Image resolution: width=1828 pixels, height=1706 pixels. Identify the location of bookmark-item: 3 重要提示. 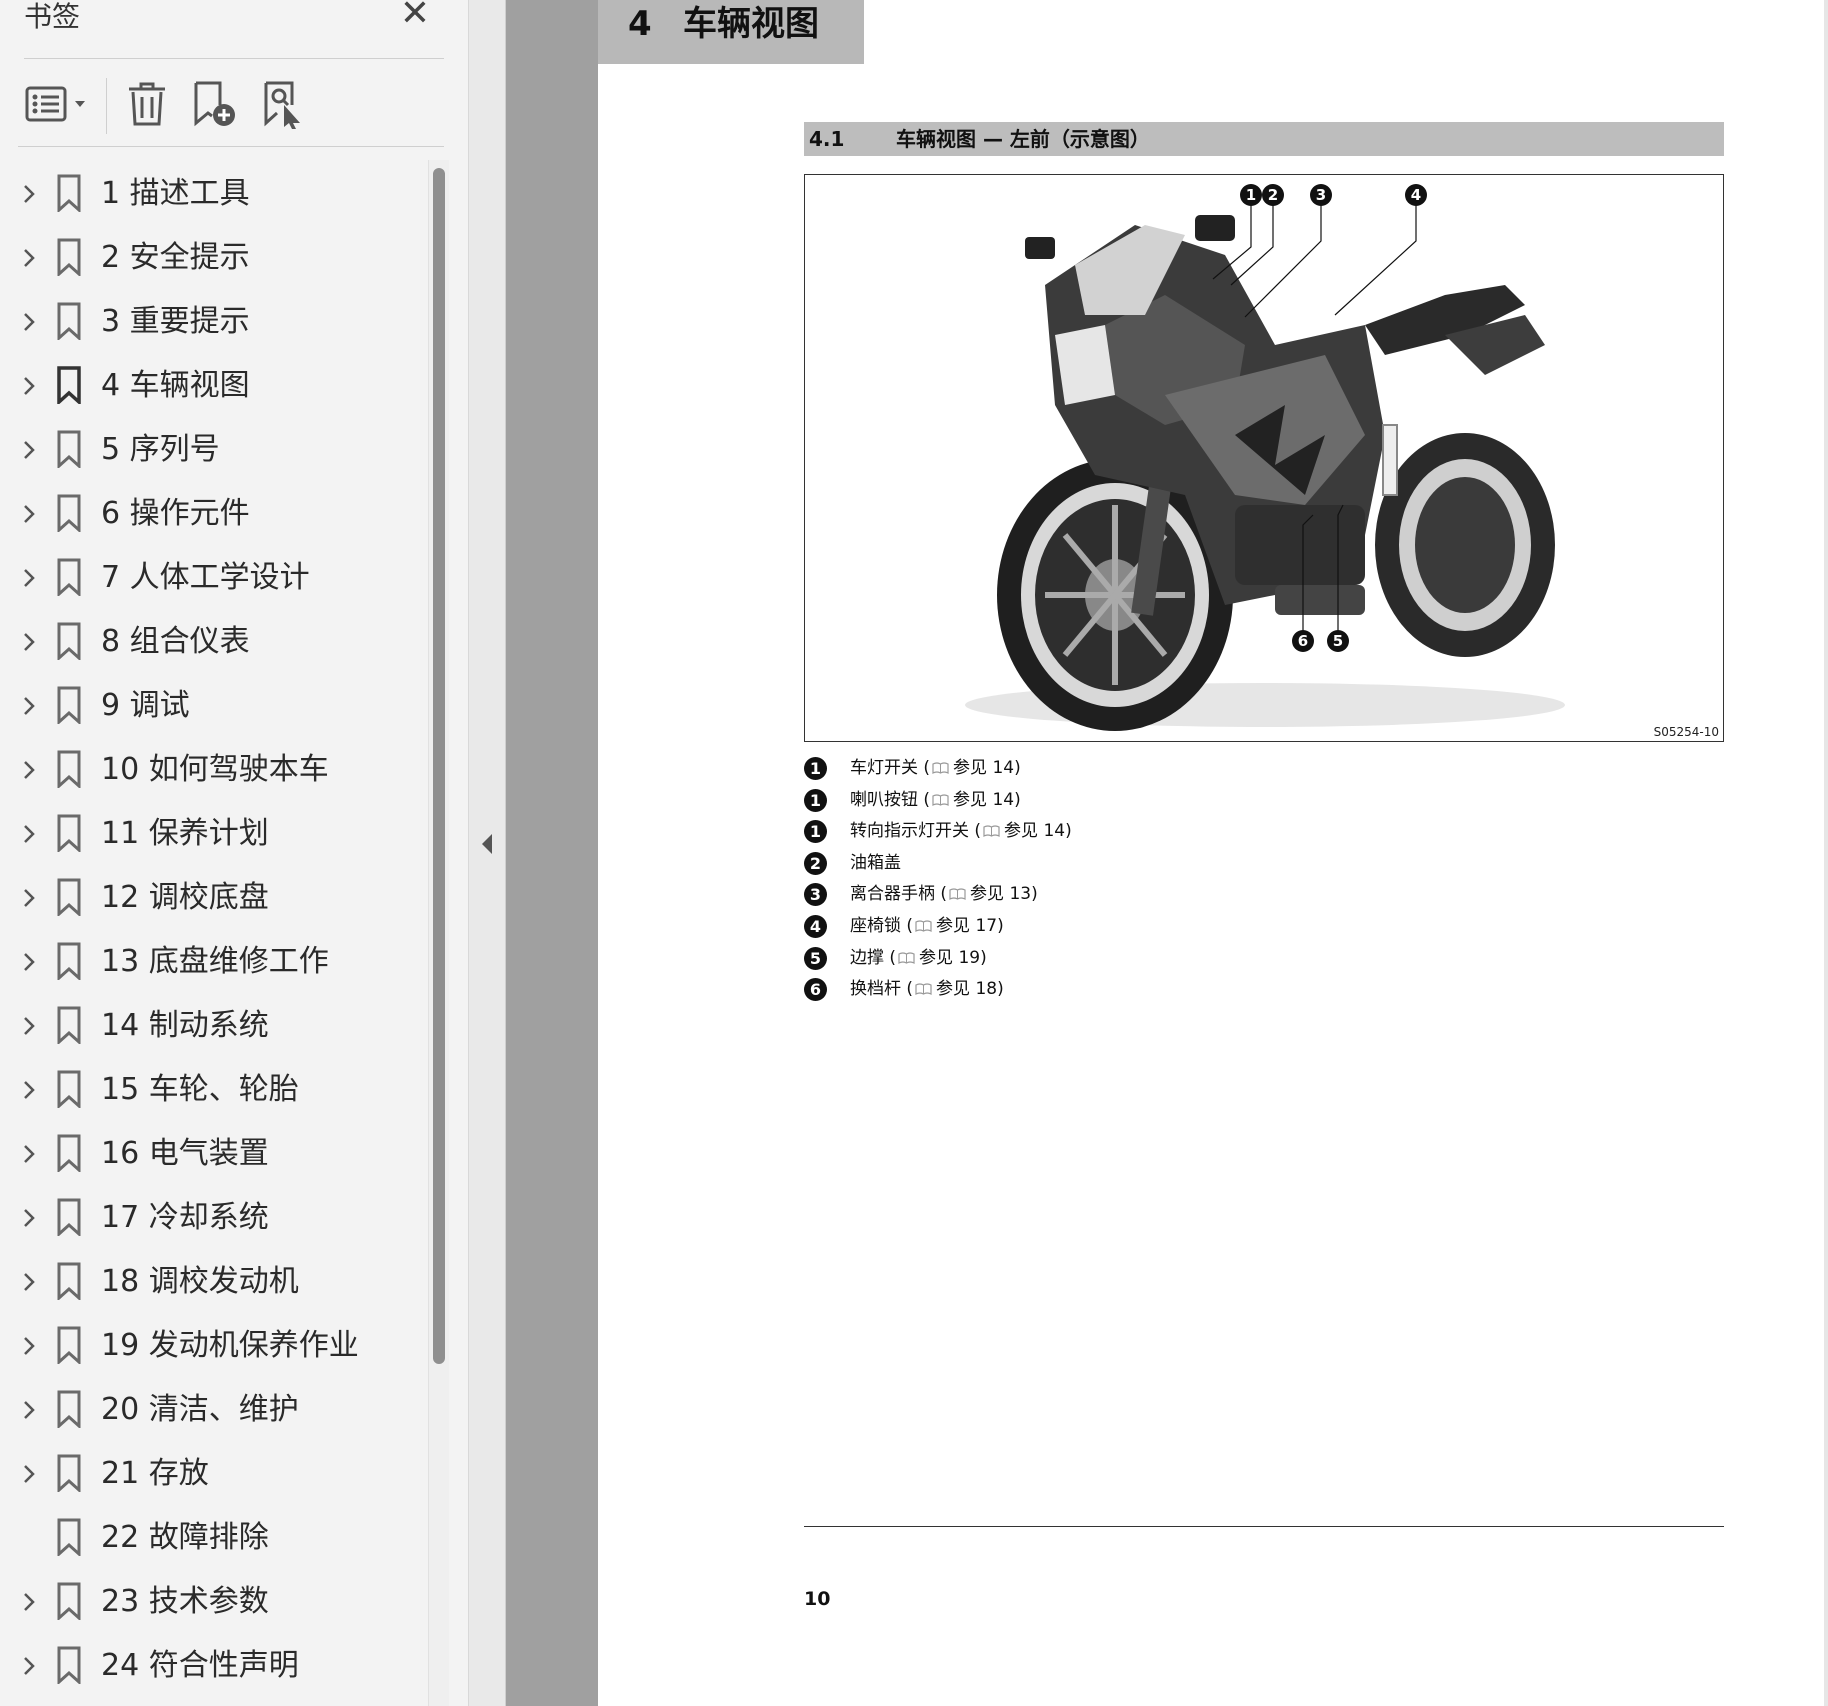
(215, 322).